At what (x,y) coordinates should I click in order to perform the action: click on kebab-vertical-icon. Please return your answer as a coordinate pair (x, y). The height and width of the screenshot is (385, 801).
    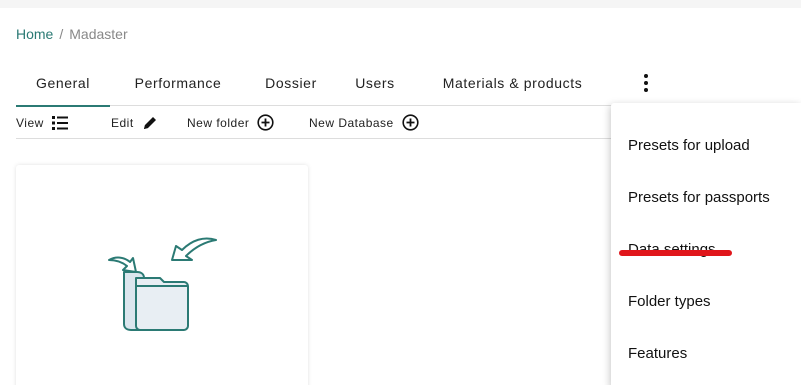
    Looking at the image, I should click on (646, 83).